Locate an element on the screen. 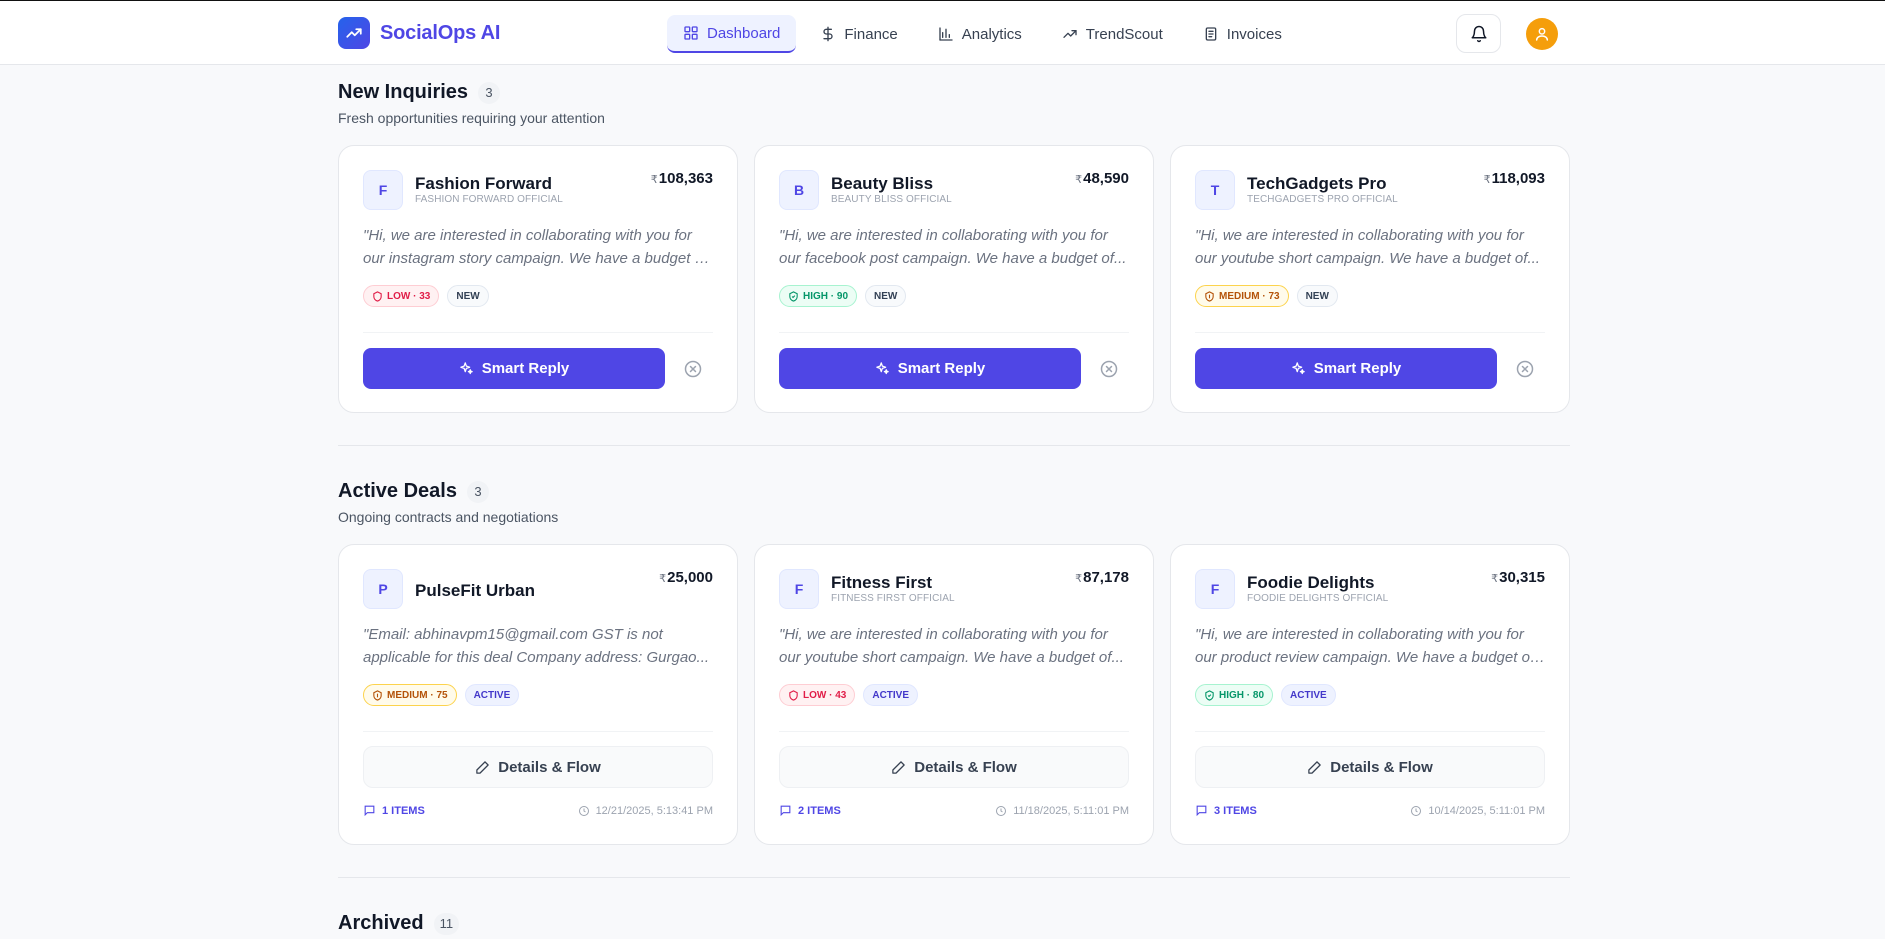  trending-up-icon is located at coordinates (1070, 33).